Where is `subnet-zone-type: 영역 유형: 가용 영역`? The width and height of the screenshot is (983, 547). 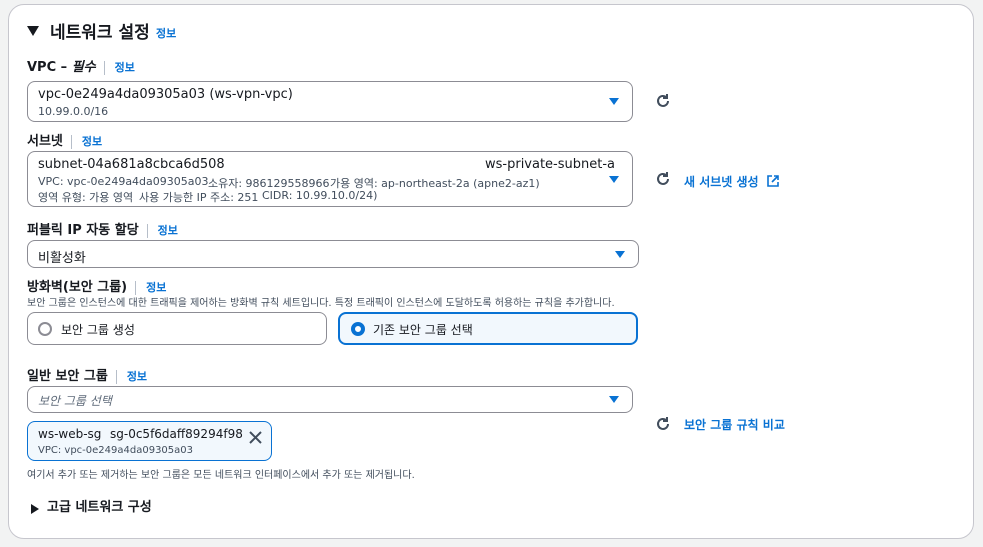
subnet-zone-type: 영역 유형: 가용 영역 is located at coordinates (86, 197).